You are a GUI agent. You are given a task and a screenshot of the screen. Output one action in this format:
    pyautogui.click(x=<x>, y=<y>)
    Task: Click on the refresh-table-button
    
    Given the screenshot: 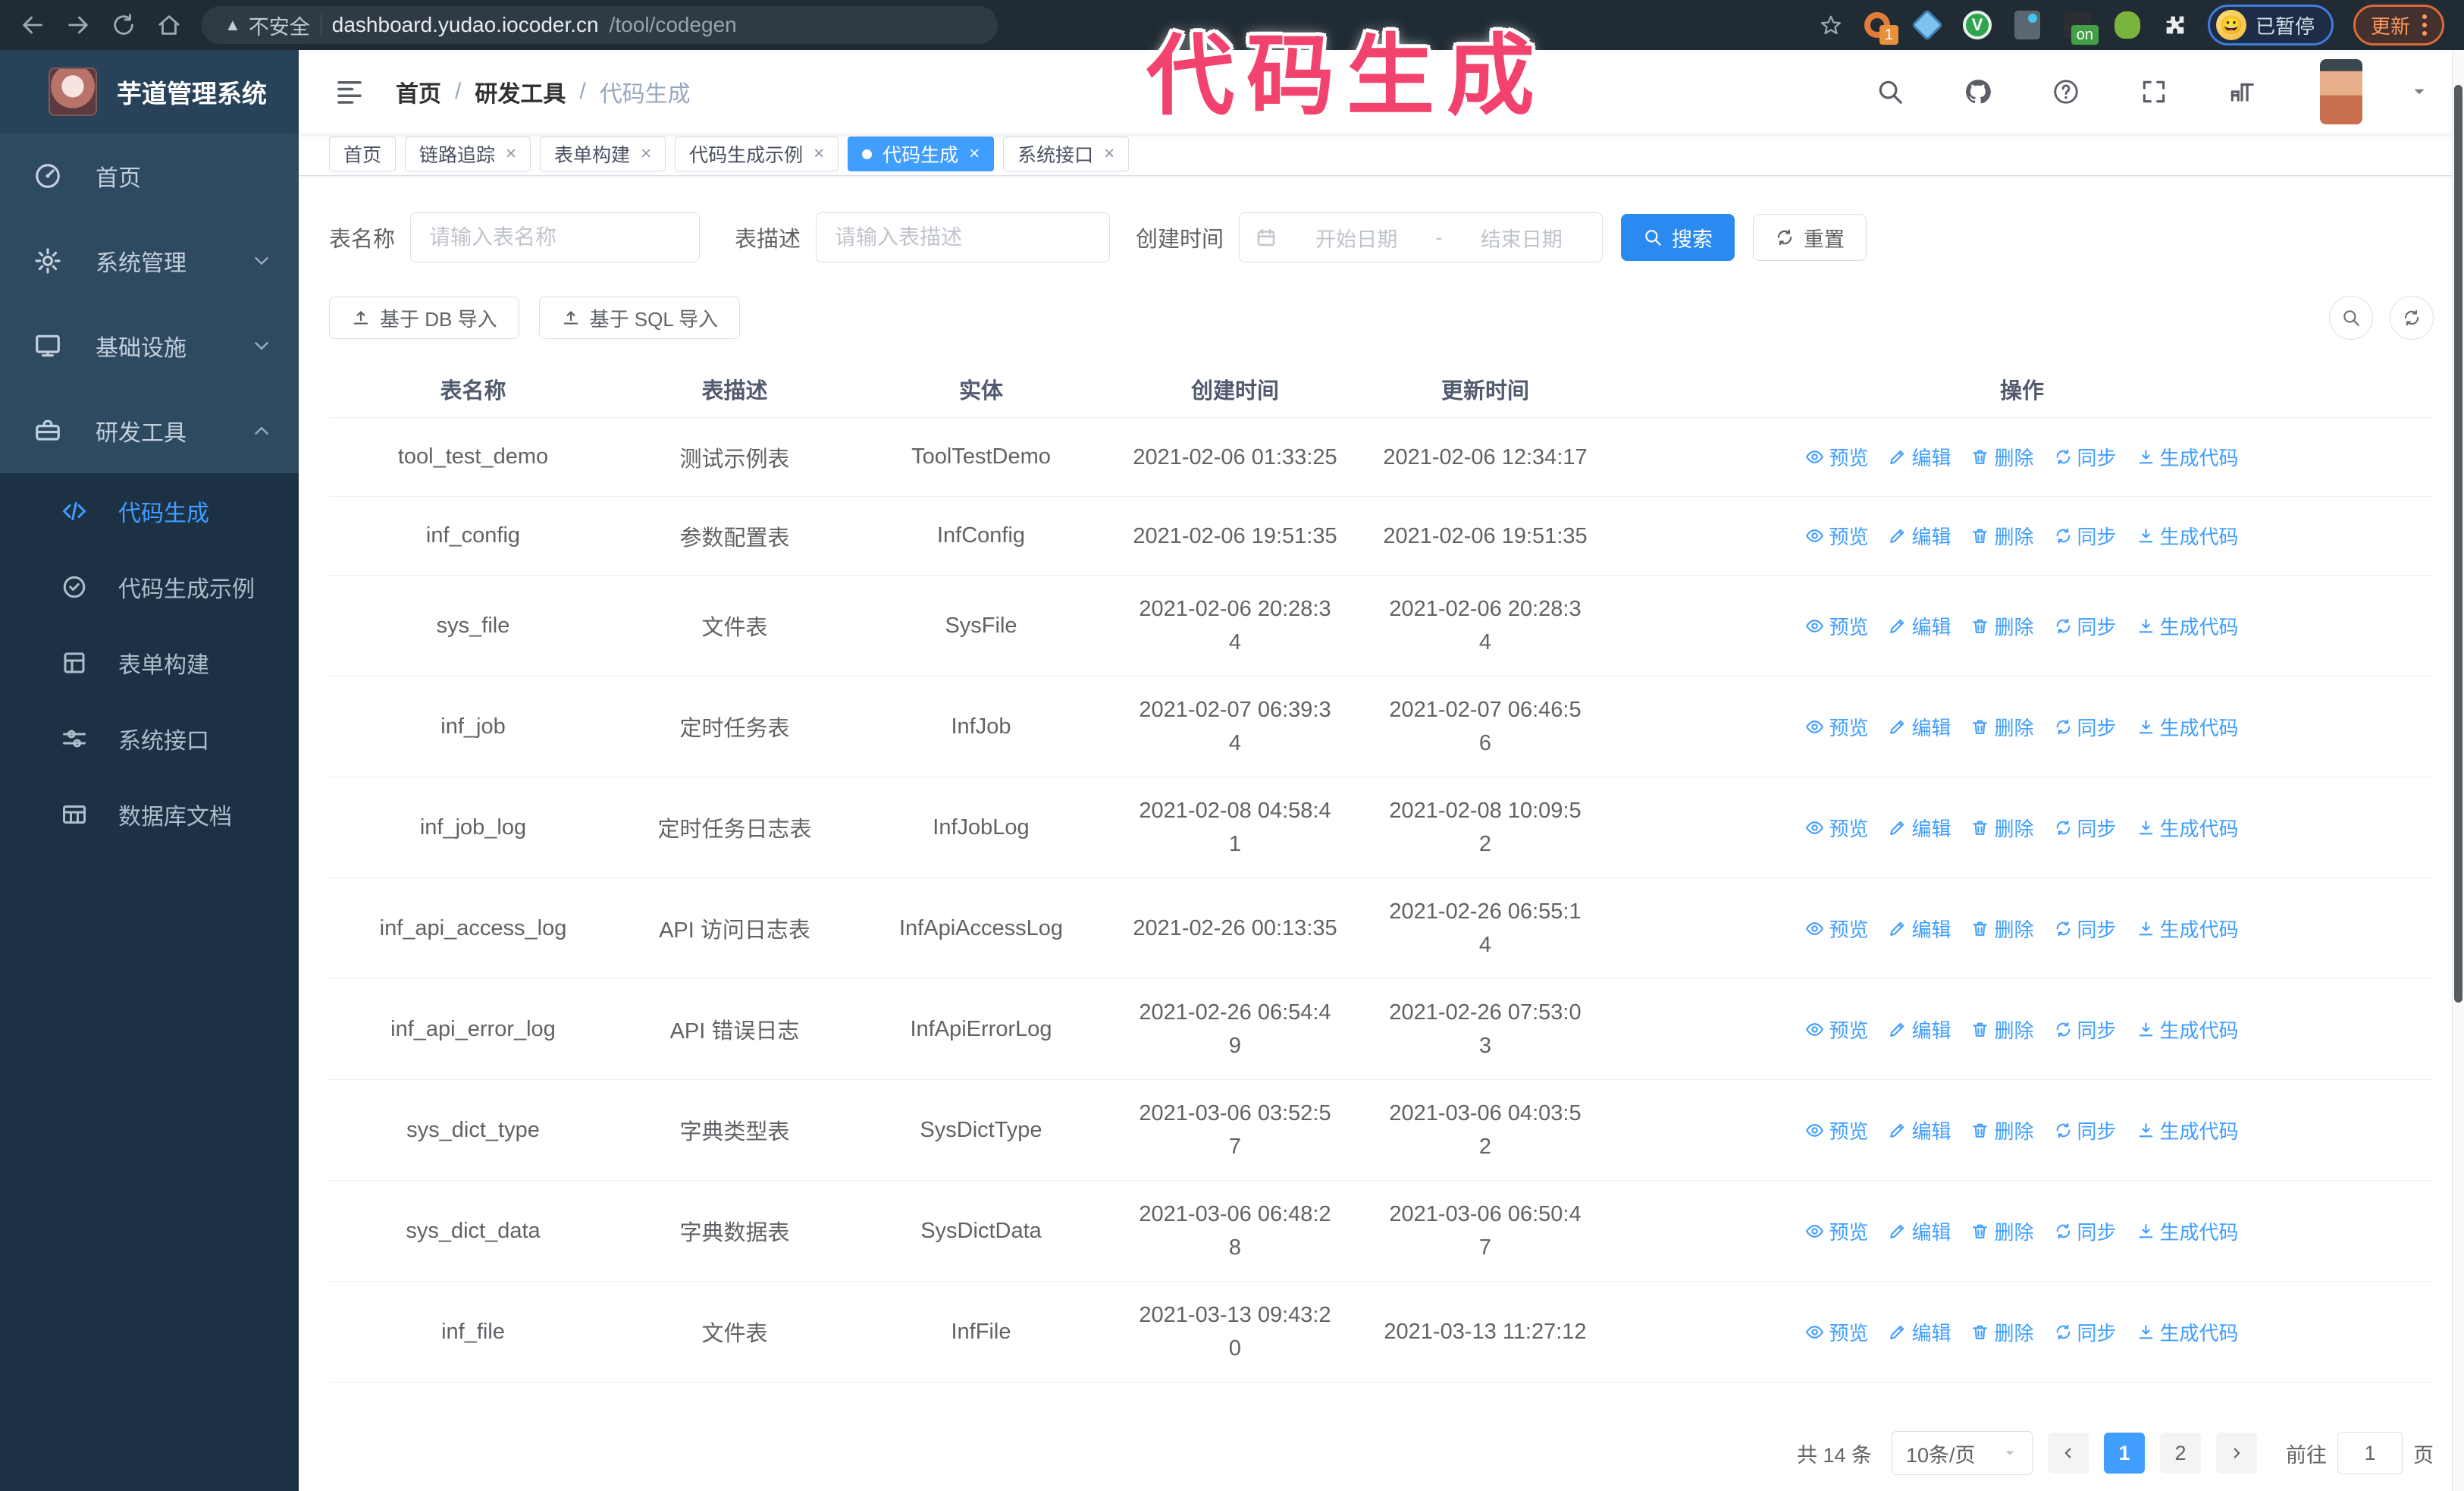 What is the action you would take?
    pyautogui.click(x=2412, y=318)
    